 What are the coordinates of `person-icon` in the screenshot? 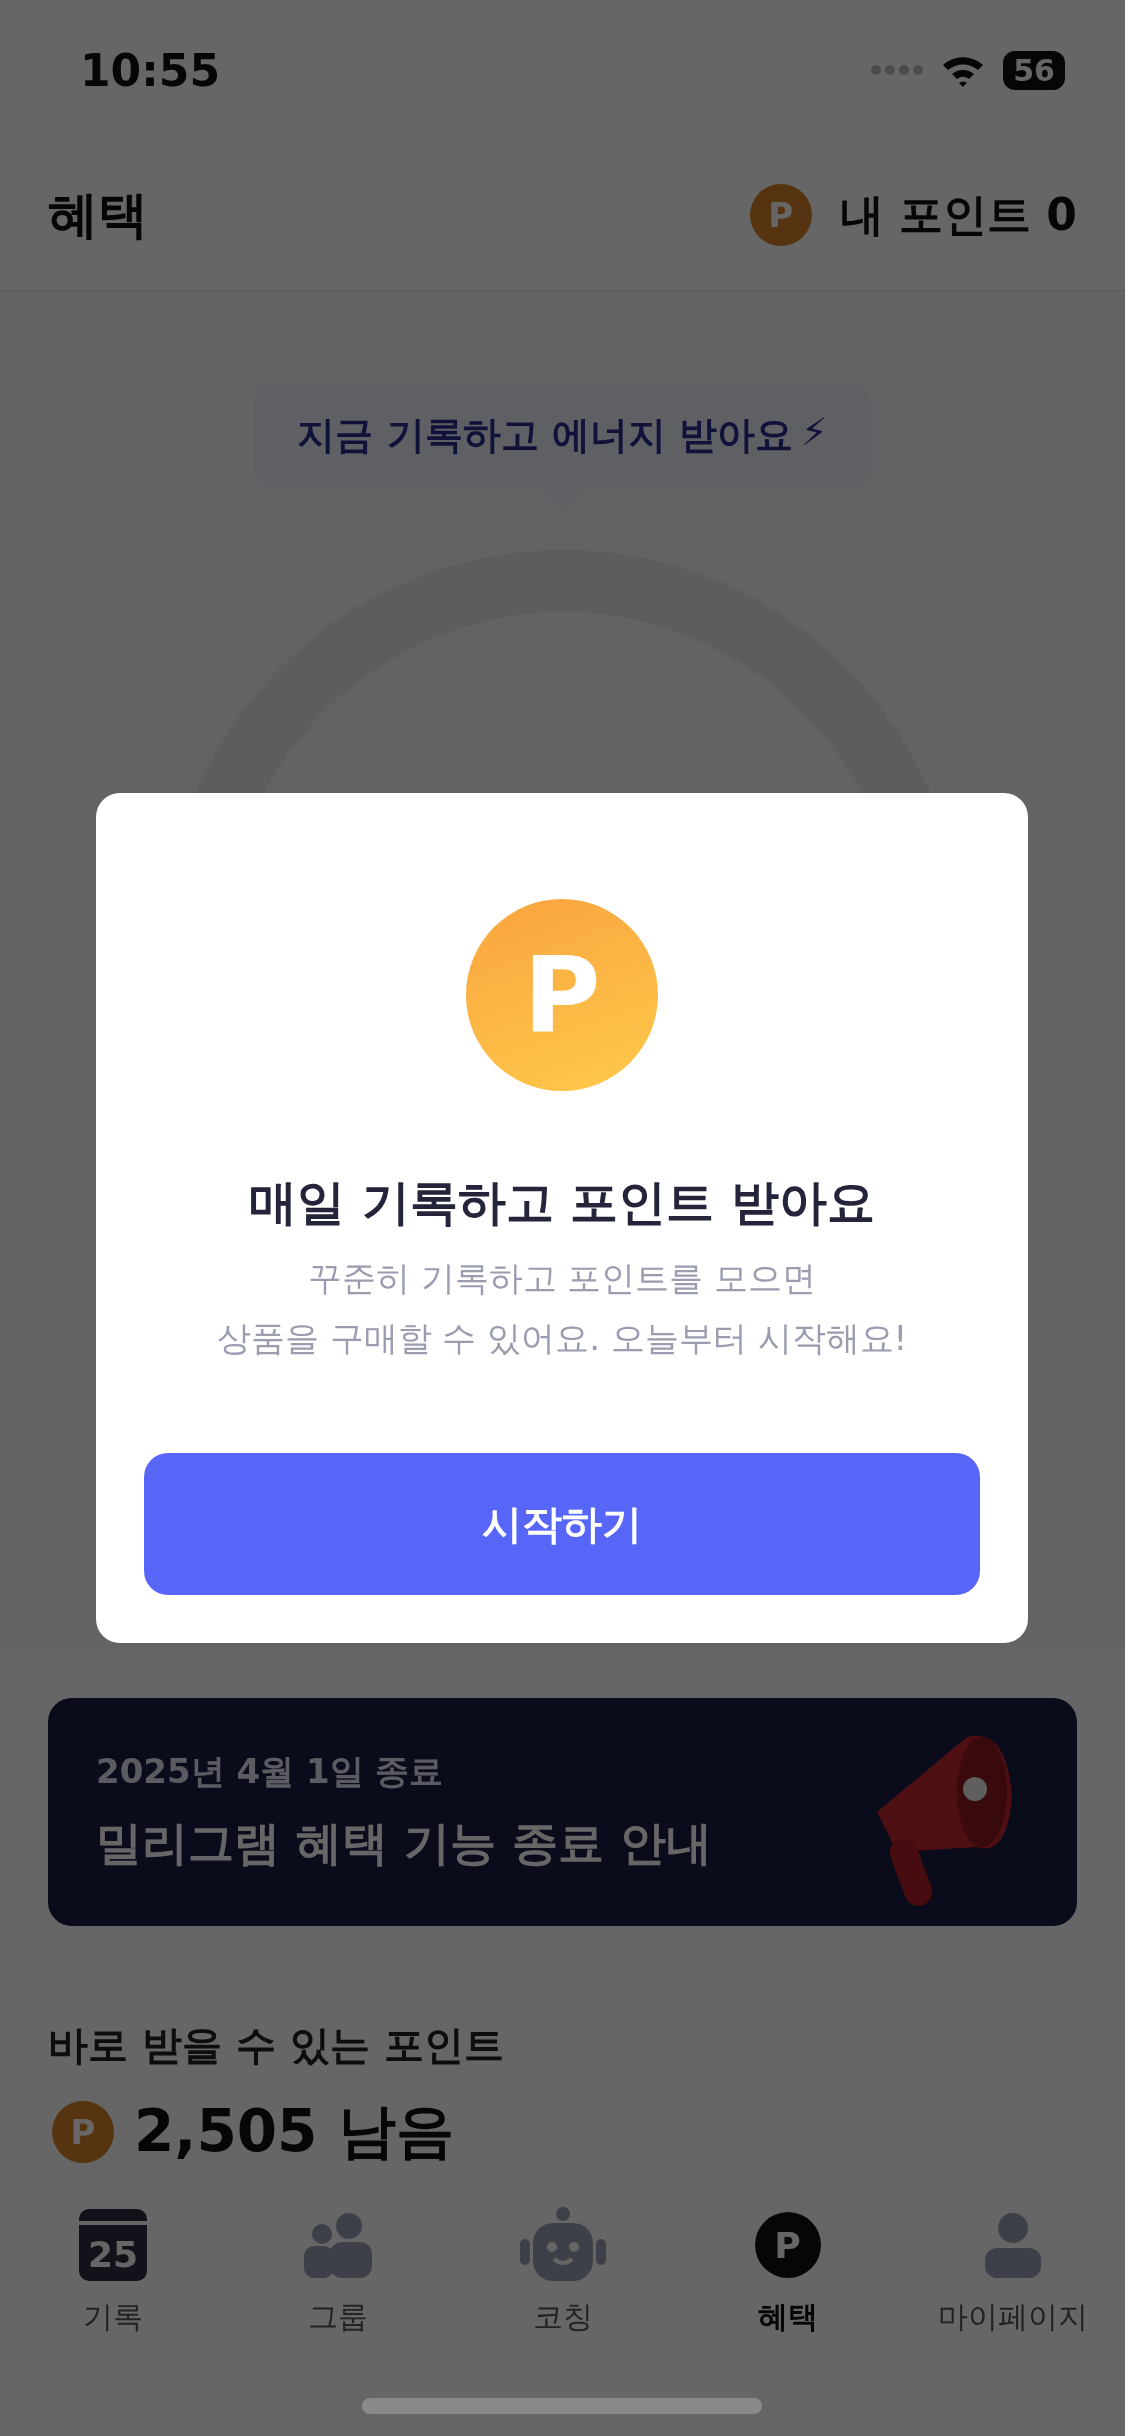 It's located at (1012, 2245).